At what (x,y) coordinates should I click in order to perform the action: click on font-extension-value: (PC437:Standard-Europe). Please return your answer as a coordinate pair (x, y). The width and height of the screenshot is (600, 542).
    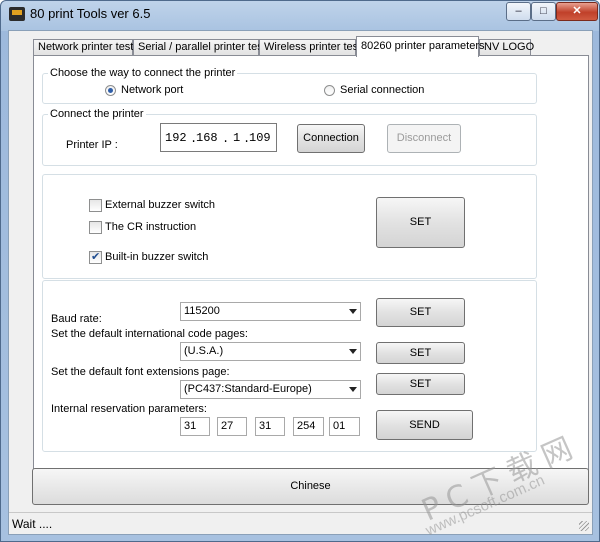
    Looking at the image, I should click on (248, 389).